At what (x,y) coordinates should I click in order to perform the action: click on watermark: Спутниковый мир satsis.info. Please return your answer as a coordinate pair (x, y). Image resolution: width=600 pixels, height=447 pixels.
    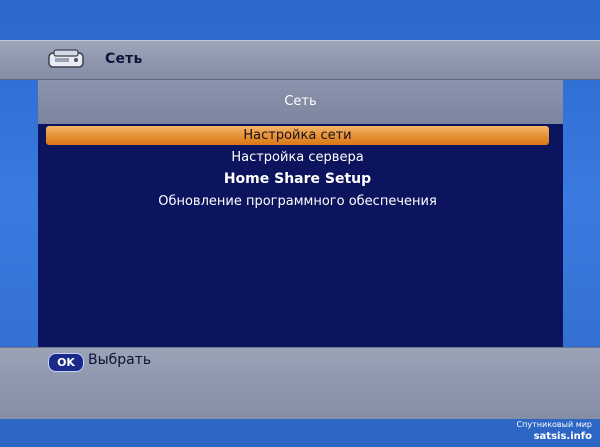
    Looking at the image, I should click on (554, 431).